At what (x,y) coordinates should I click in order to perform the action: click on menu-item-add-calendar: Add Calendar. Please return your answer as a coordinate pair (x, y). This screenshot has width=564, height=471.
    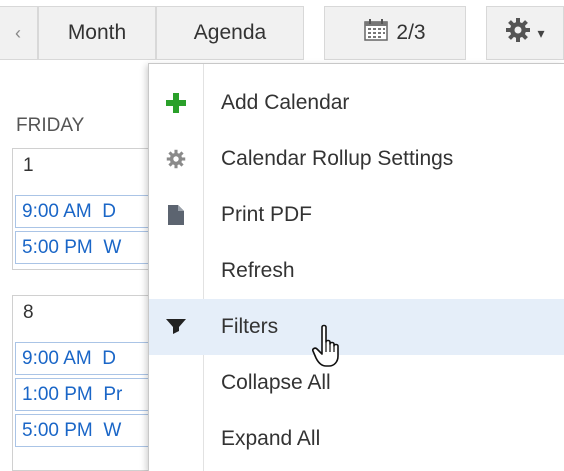
    Looking at the image, I should click on (356, 103).